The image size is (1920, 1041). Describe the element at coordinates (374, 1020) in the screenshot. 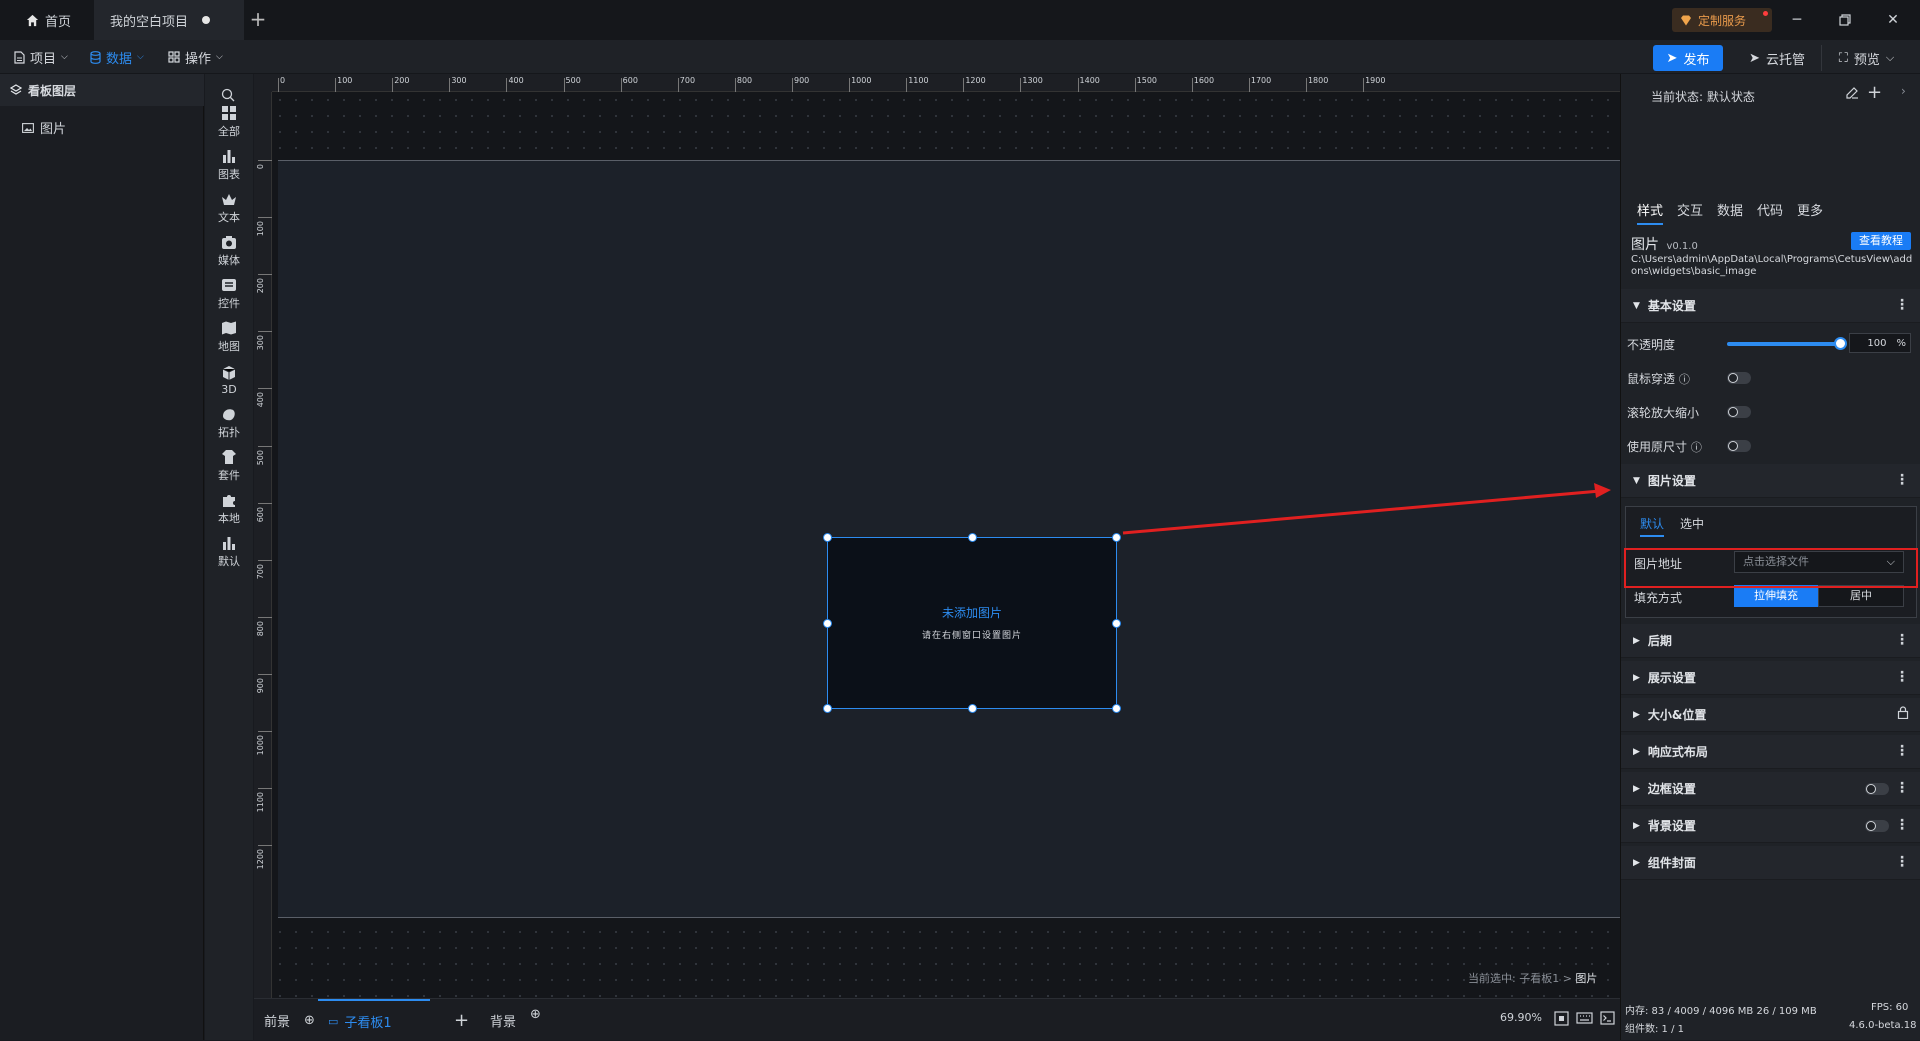

I see `subboard-tab: ▭ 子看板1` at that location.